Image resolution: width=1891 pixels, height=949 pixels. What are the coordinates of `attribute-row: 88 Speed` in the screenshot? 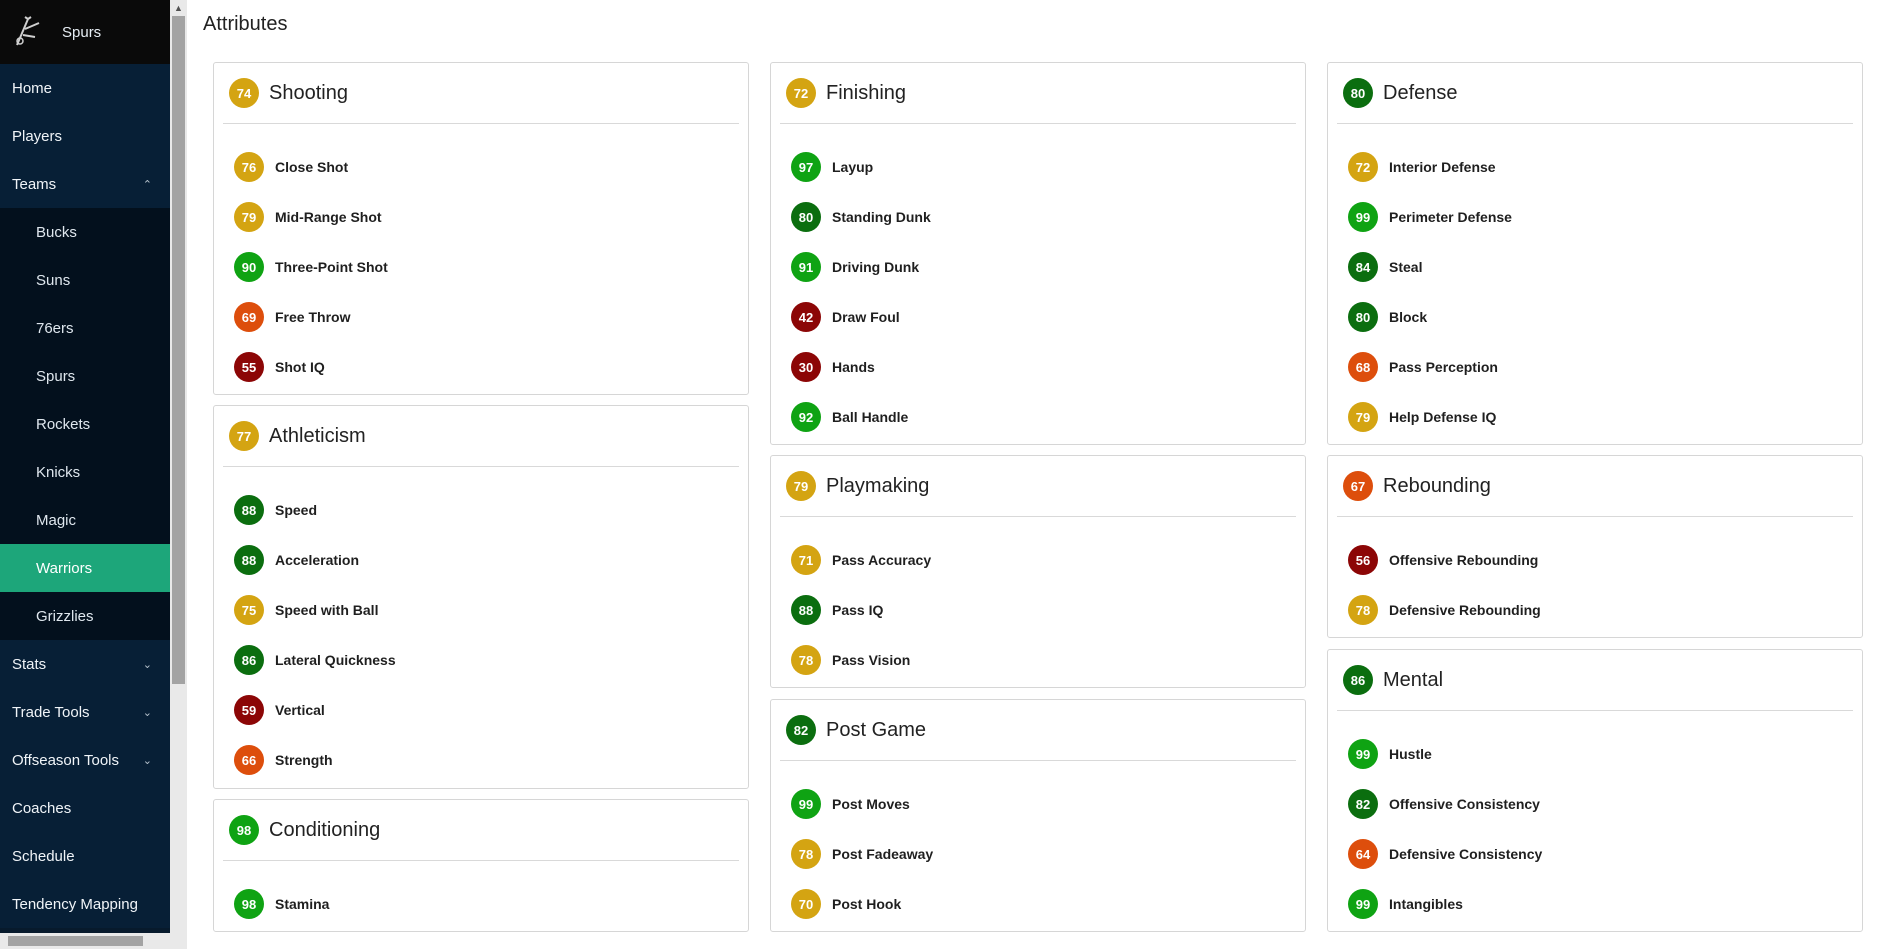 It's located at (481, 510).